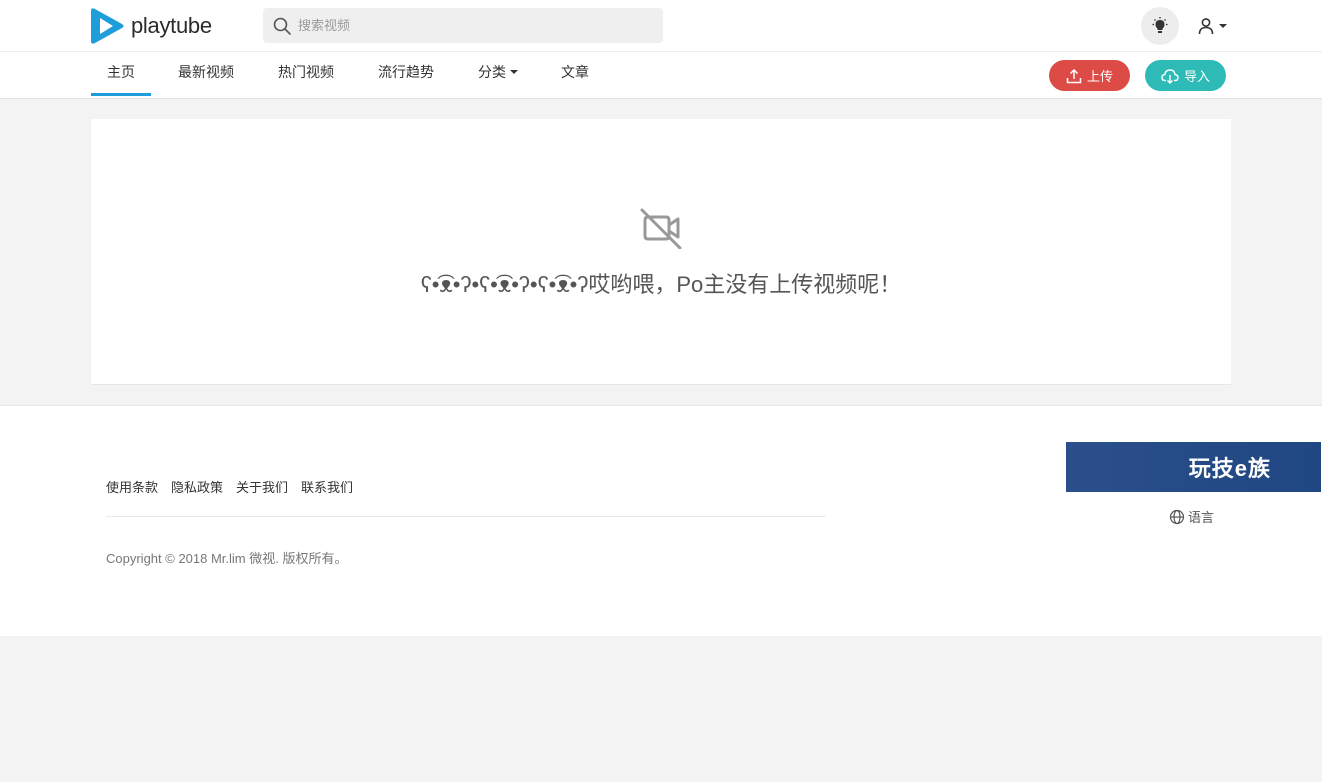 The image size is (1322, 782). What do you see at coordinates (197, 486) in the screenshot?
I see `footer-link-privacy: 隐私政策` at bounding box center [197, 486].